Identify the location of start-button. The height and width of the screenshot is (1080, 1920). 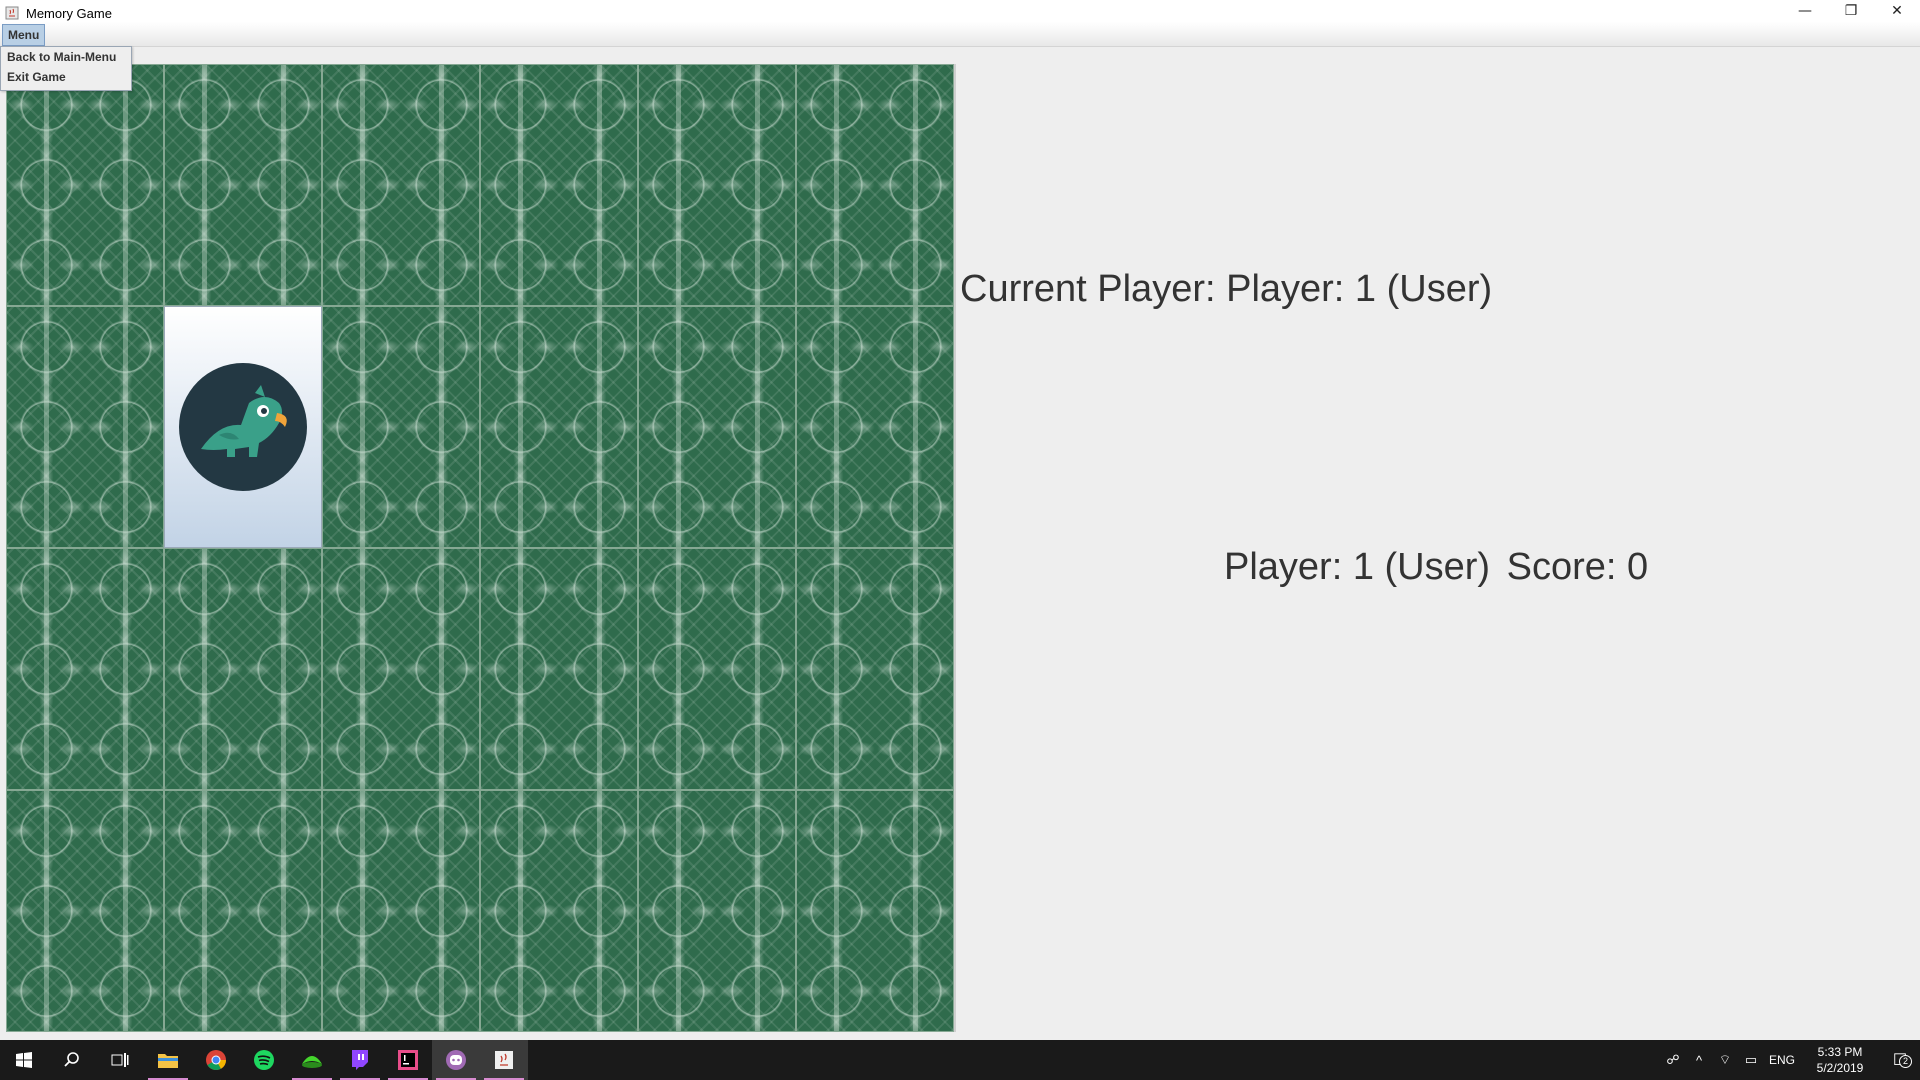
(24, 1060).